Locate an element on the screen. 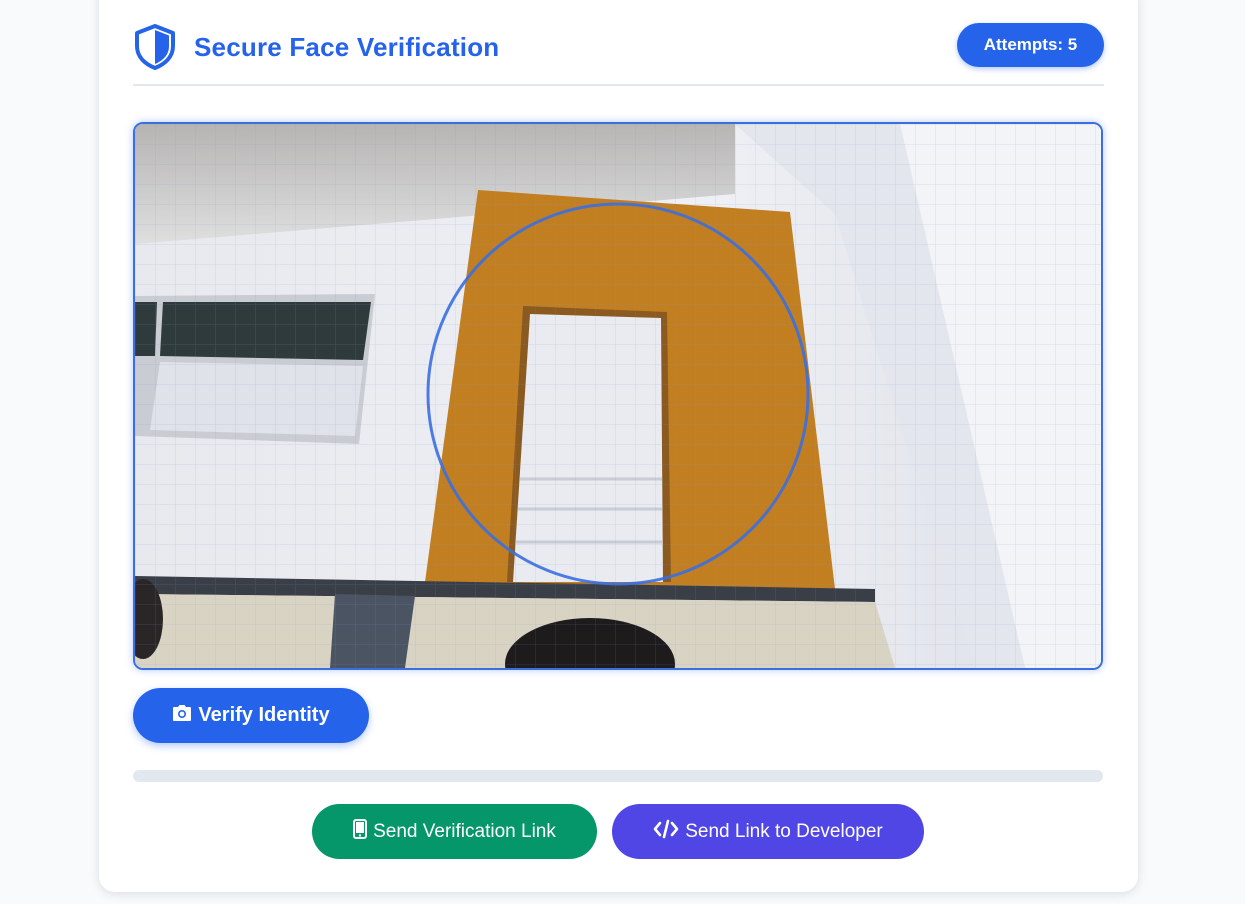 This screenshot has width=1245, height=904. mobile-phone-icon is located at coordinates (360, 831).